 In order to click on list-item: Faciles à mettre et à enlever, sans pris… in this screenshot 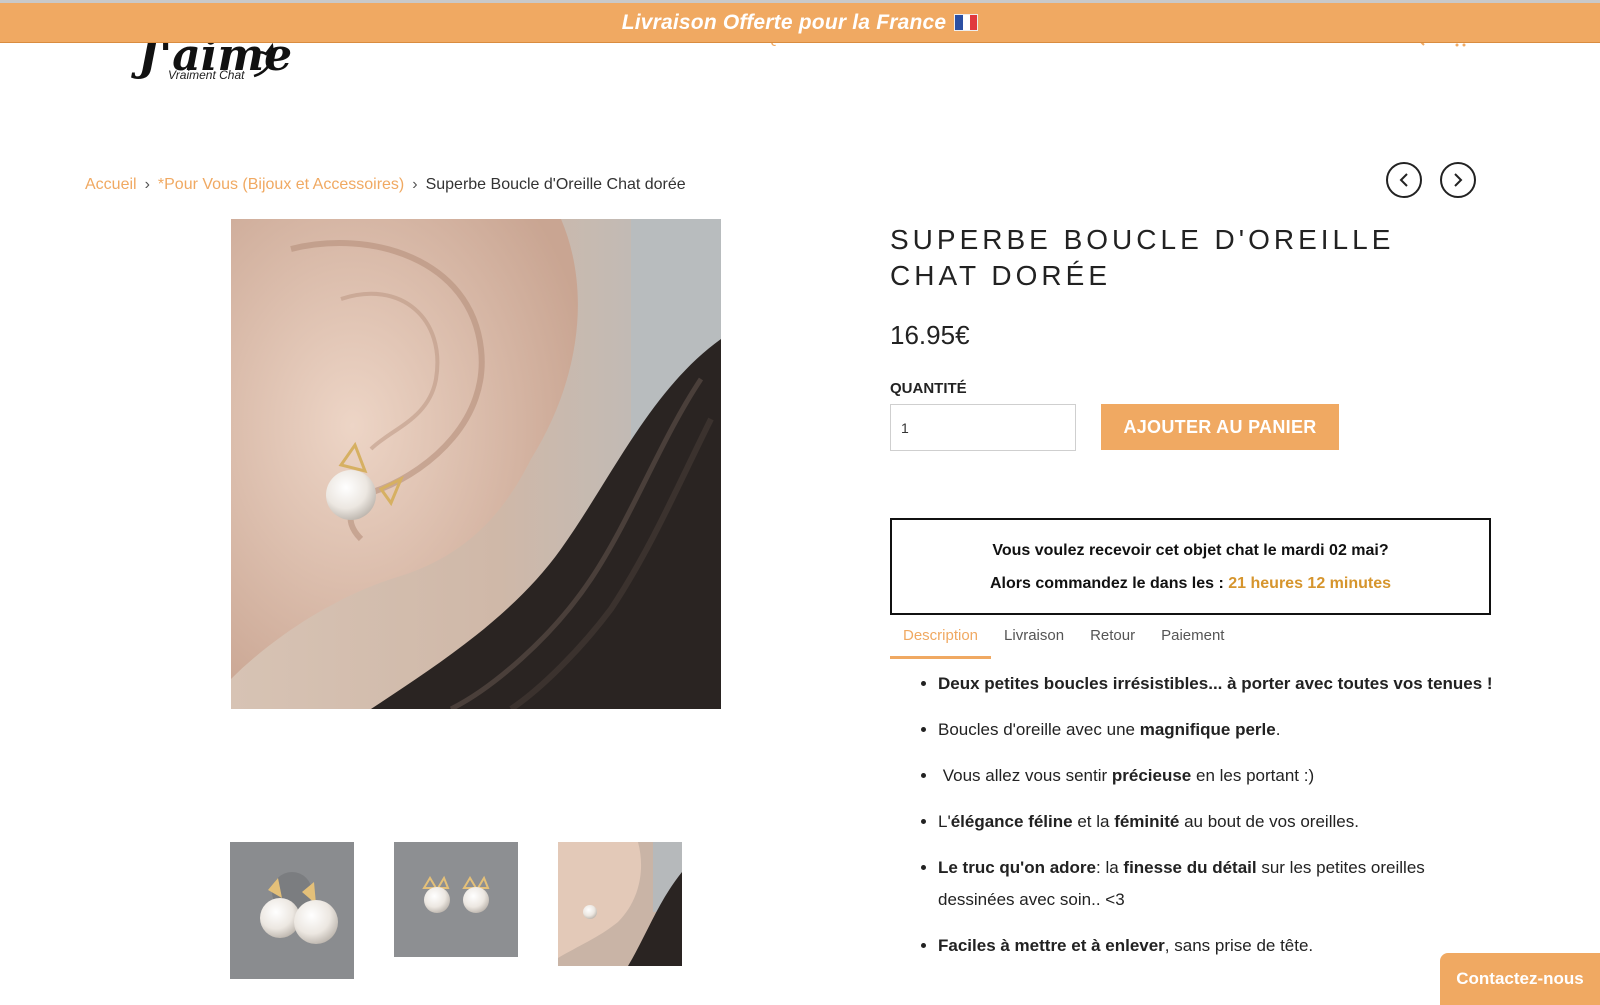, I will do `click(1218, 946)`.